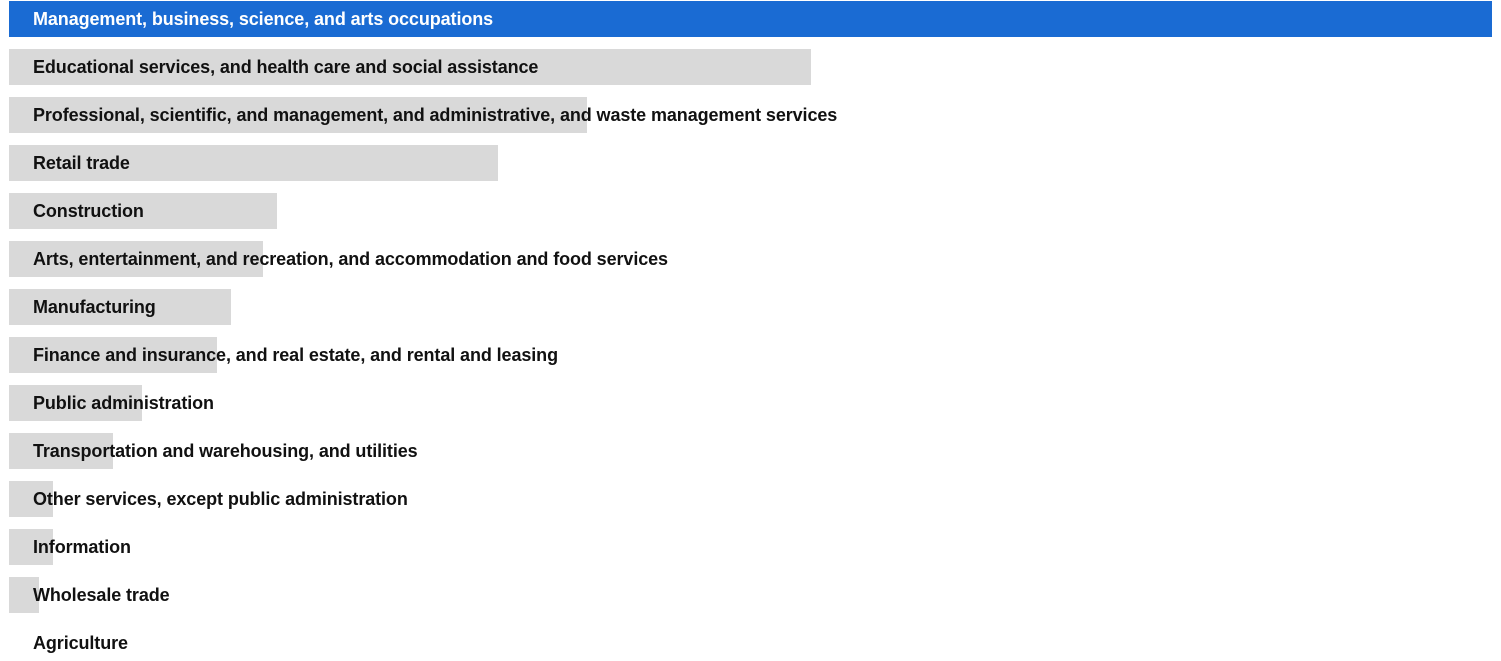 This screenshot has width=1501, height=661. What do you see at coordinates (94, 307) in the screenshot?
I see `category-label: Manufacturing` at bounding box center [94, 307].